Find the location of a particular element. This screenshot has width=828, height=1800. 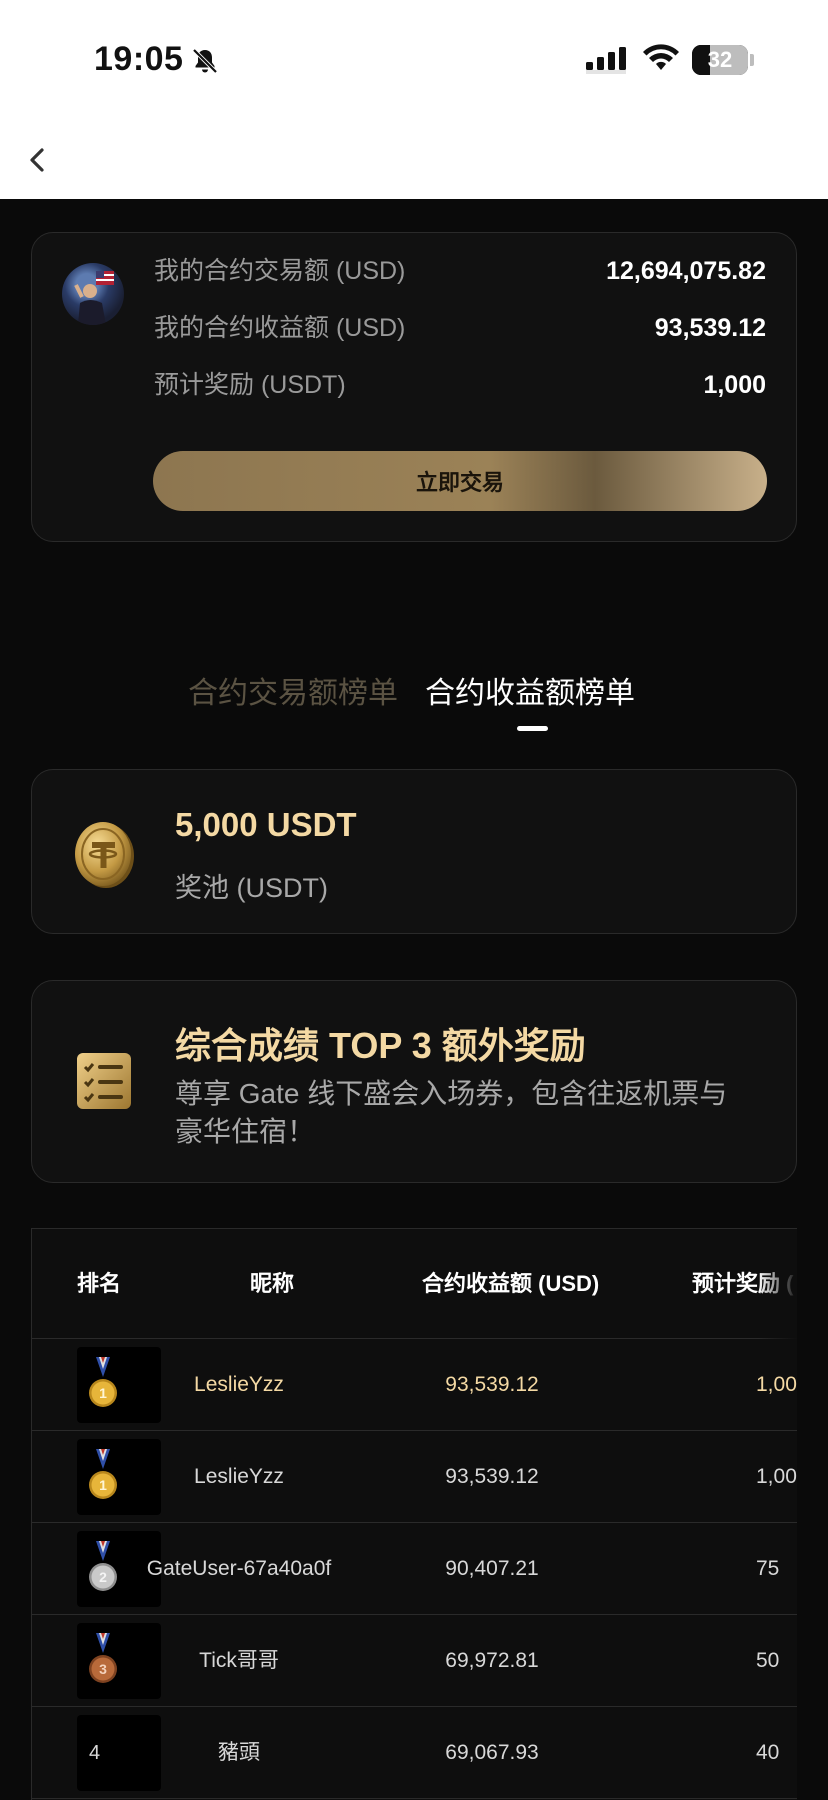

svg-text: 3 is located at coordinates (103, 1669).